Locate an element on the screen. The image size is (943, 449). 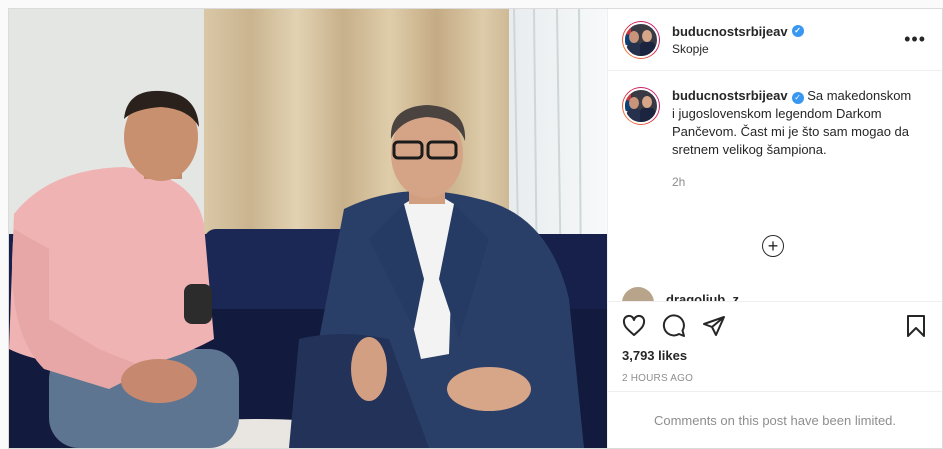
bookmark-icon is located at coordinates (916, 326).